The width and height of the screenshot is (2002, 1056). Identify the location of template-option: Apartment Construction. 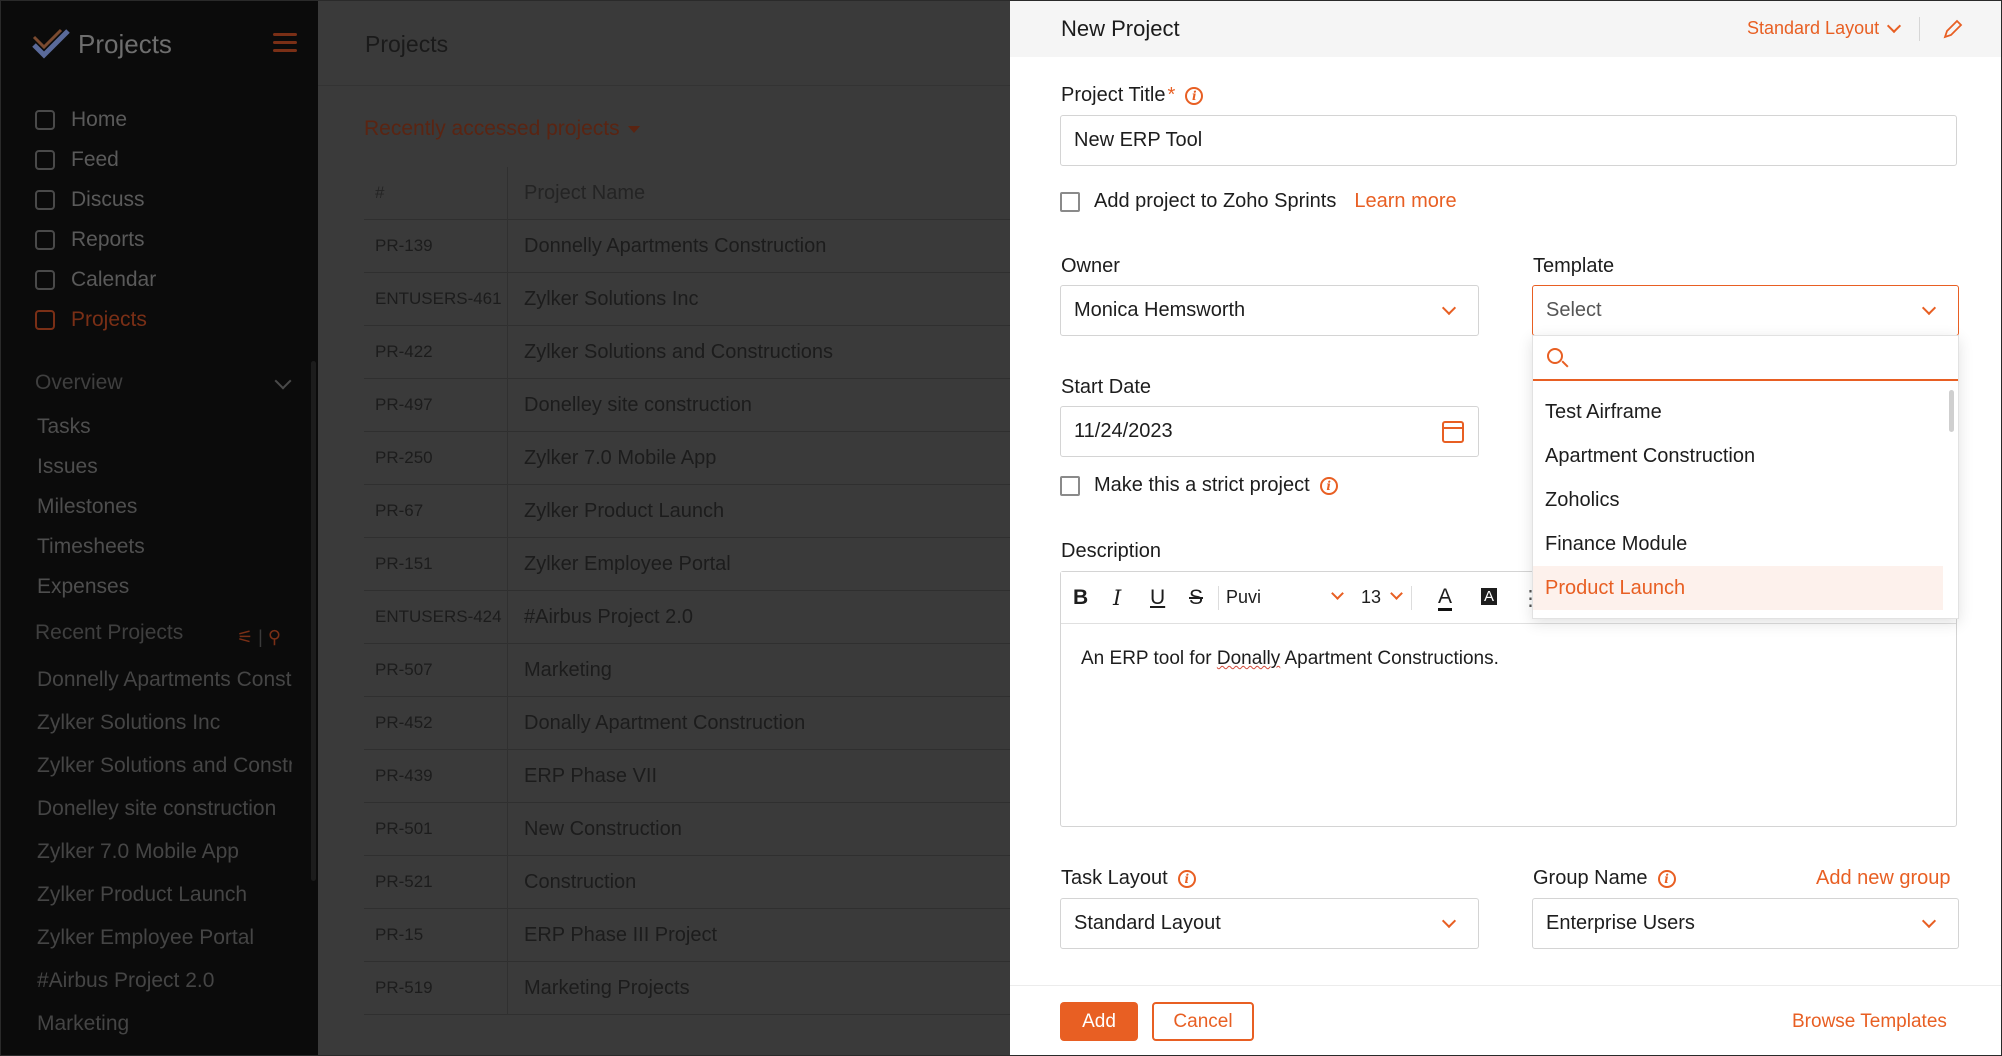
(1738, 456).